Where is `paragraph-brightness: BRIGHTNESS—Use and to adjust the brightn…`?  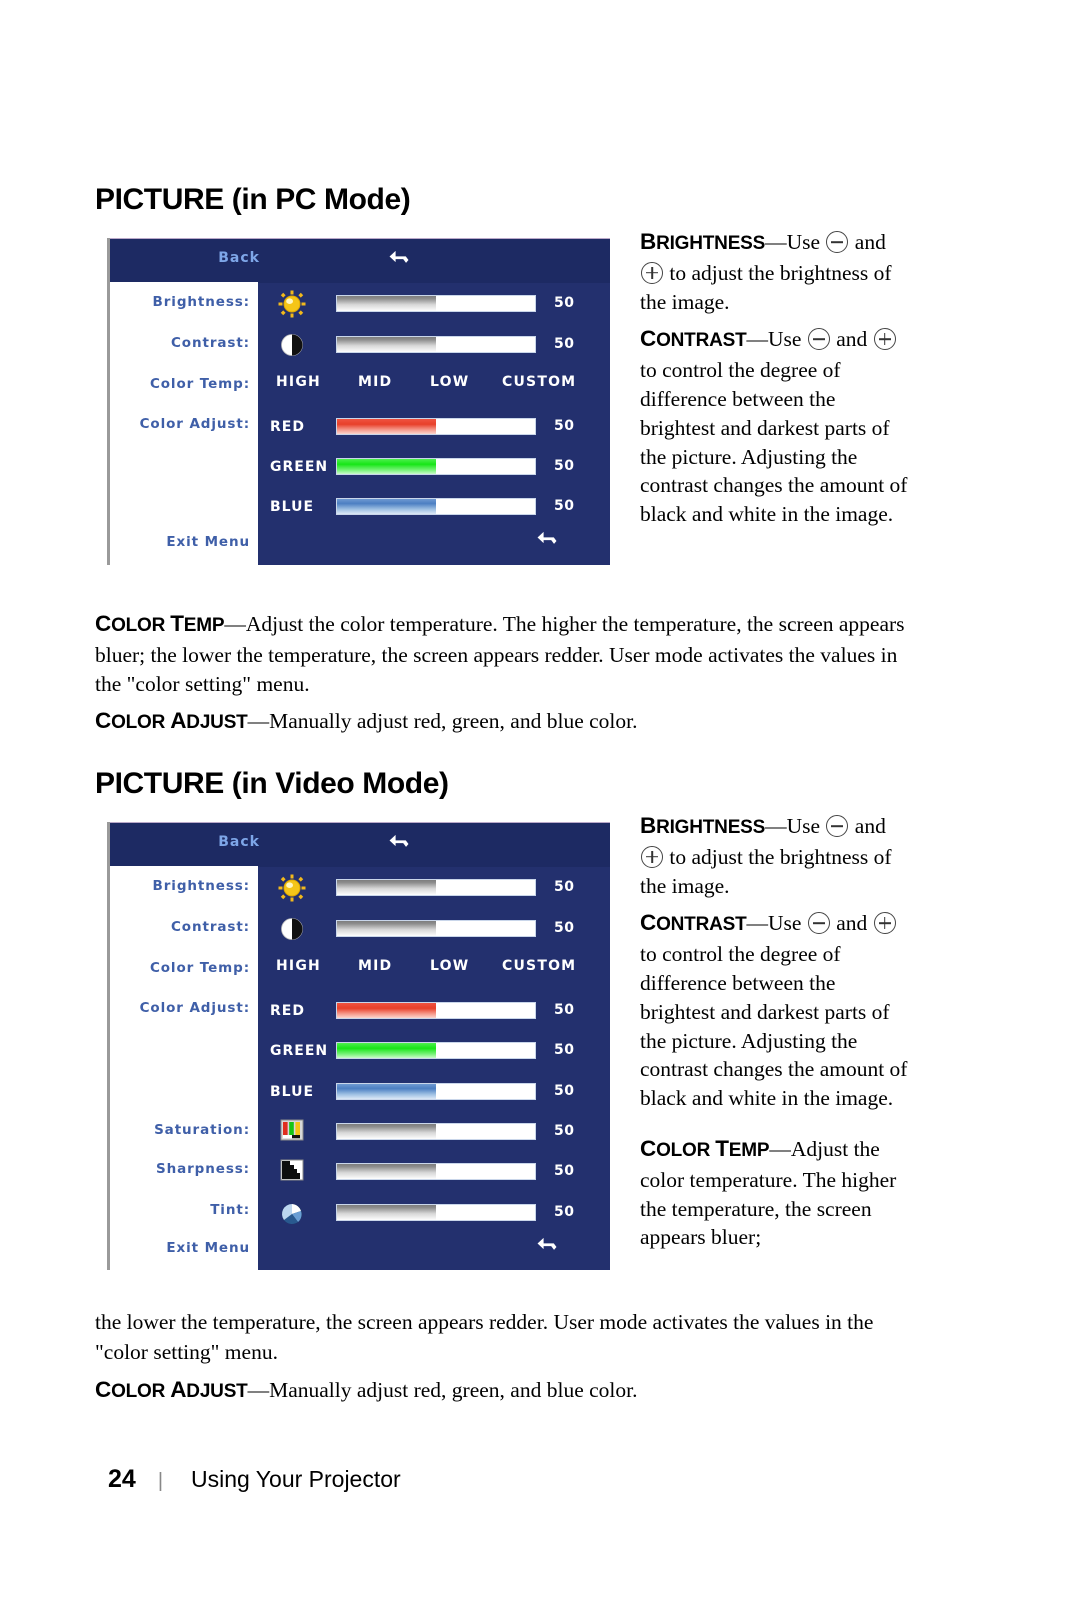
paragraph-brightness: BRIGHTNESS—Use and to adjust the brightn… is located at coordinates (766, 271).